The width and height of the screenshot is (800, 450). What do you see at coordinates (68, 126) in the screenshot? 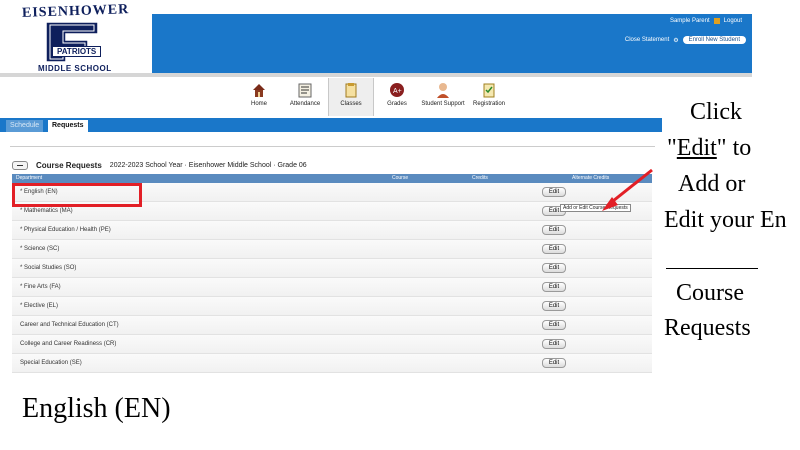
I see `tab-requests: Requests` at bounding box center [68, 126].